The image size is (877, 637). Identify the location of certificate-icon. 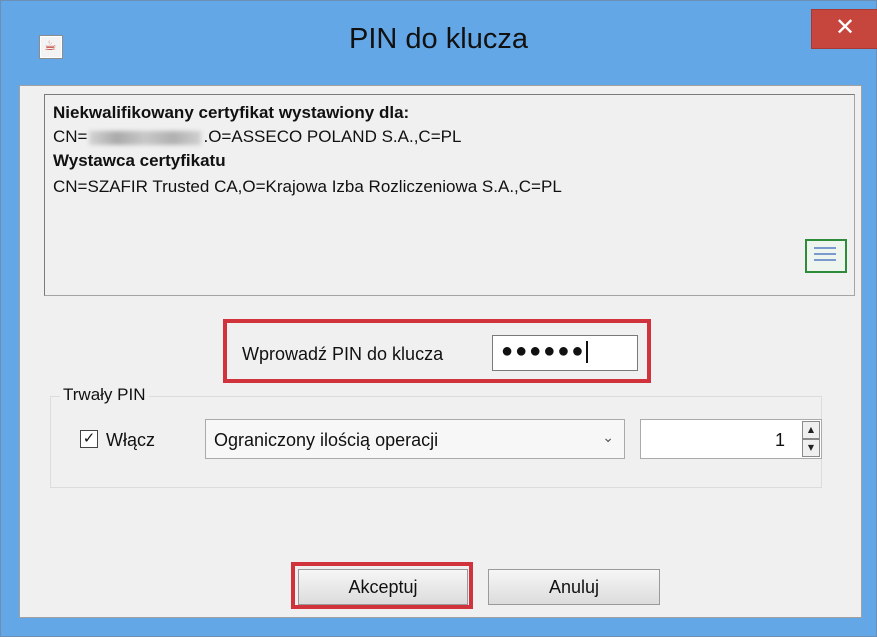
(826, 256).